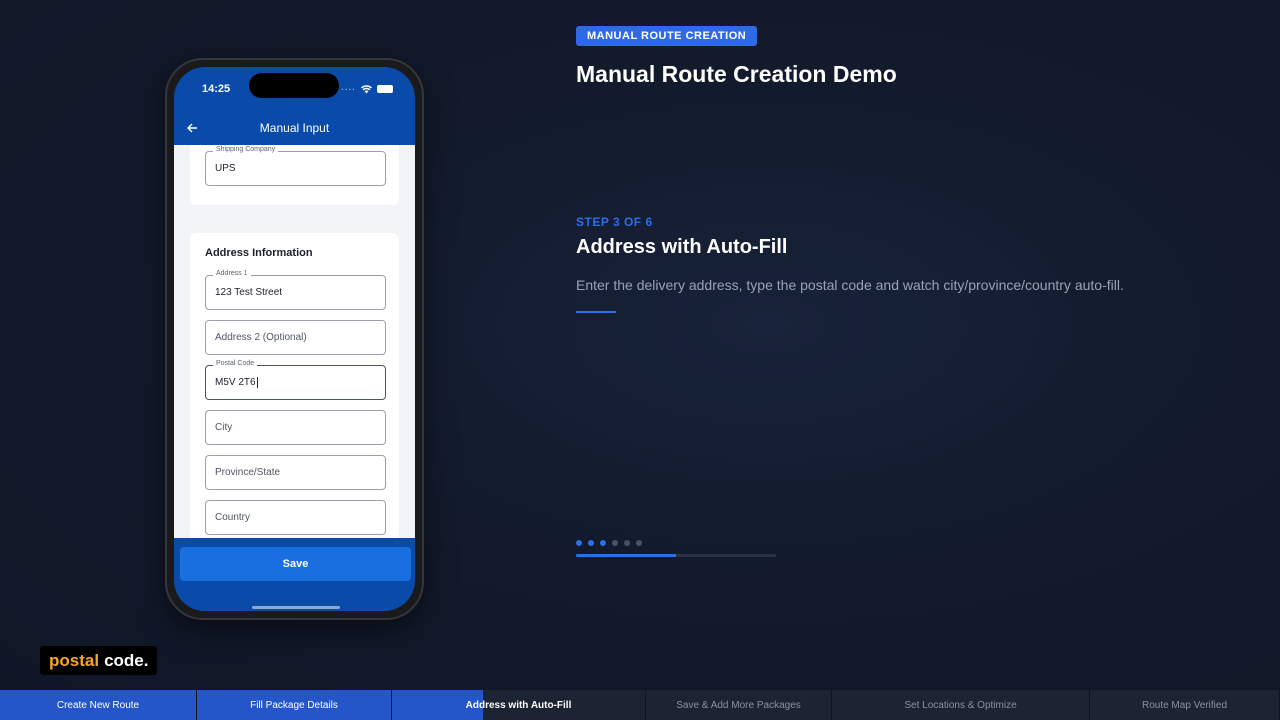 The image size is (1280, 720). I want to click on step-dots, so click(609, 543).